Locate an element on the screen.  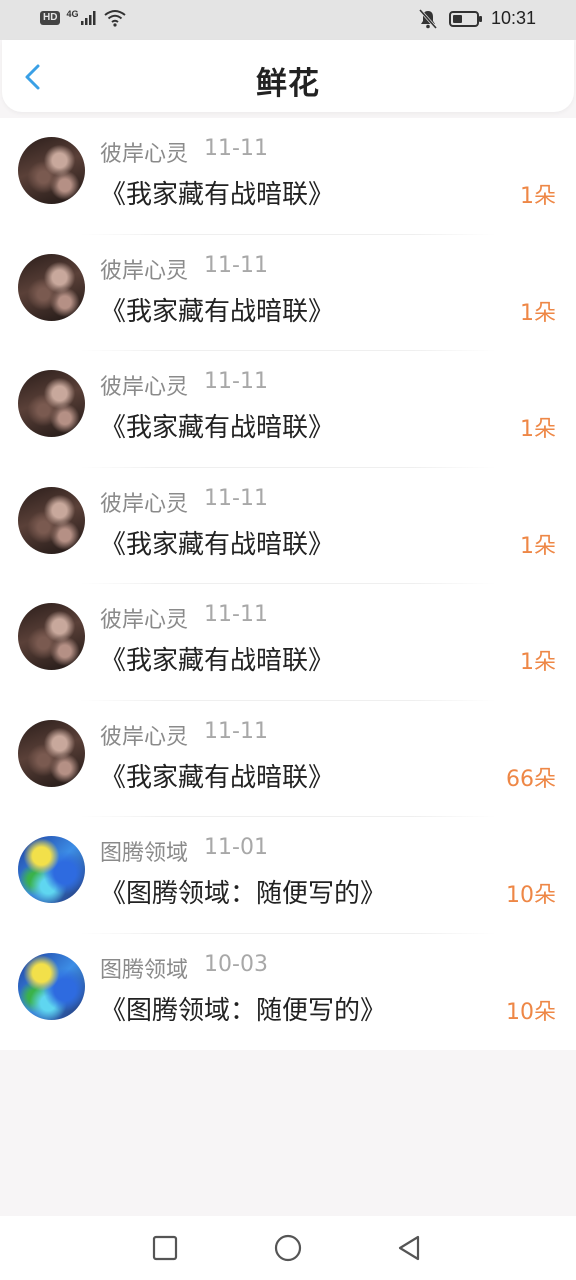
list-item: 彼岸心灵 11-11 《我家藏有战暗联》 66朵 is located at coordinates (288, 759).